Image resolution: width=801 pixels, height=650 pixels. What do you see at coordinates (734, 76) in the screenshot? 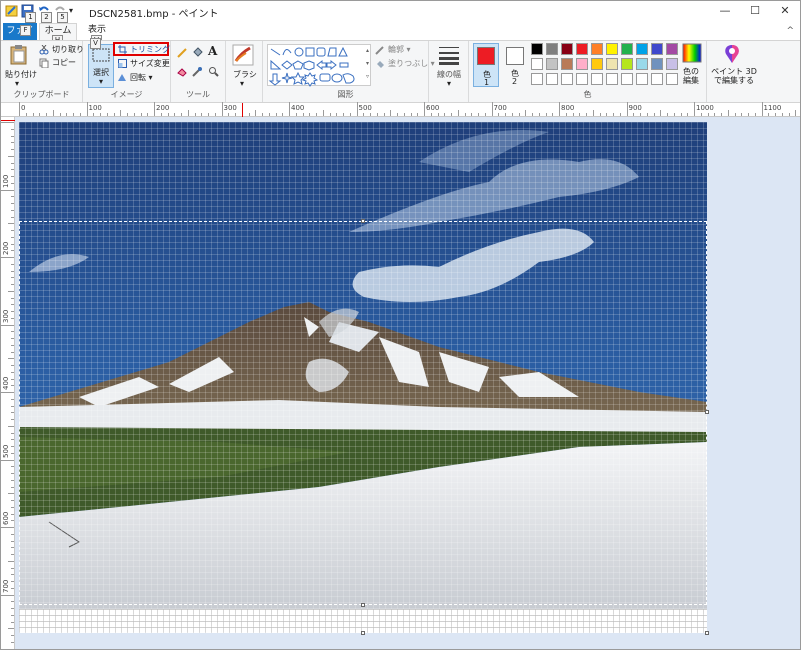
I see `paint3d-button: ペイント 3D で編集する` at bounding box center [734, 76].